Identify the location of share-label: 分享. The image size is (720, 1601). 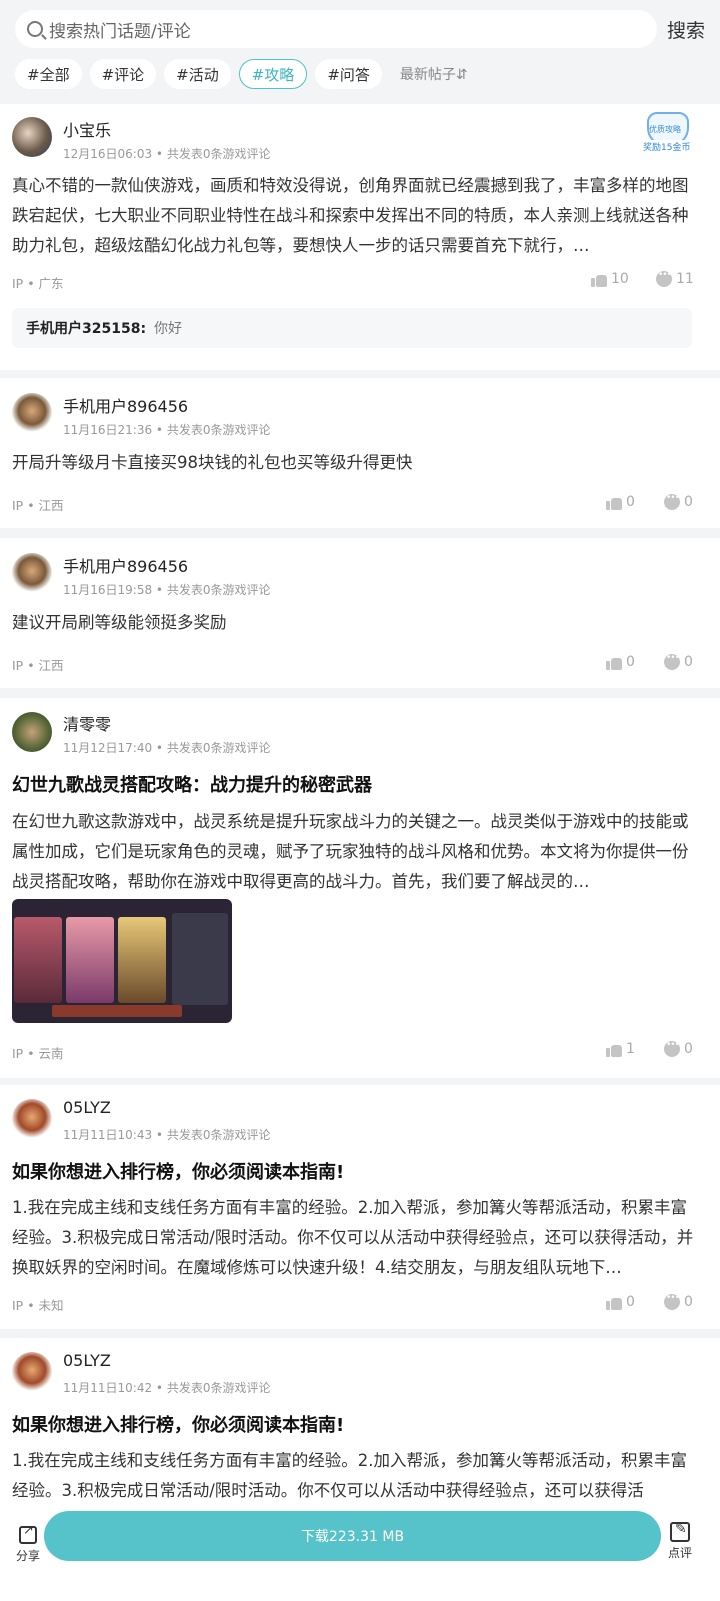
(27, 1556).